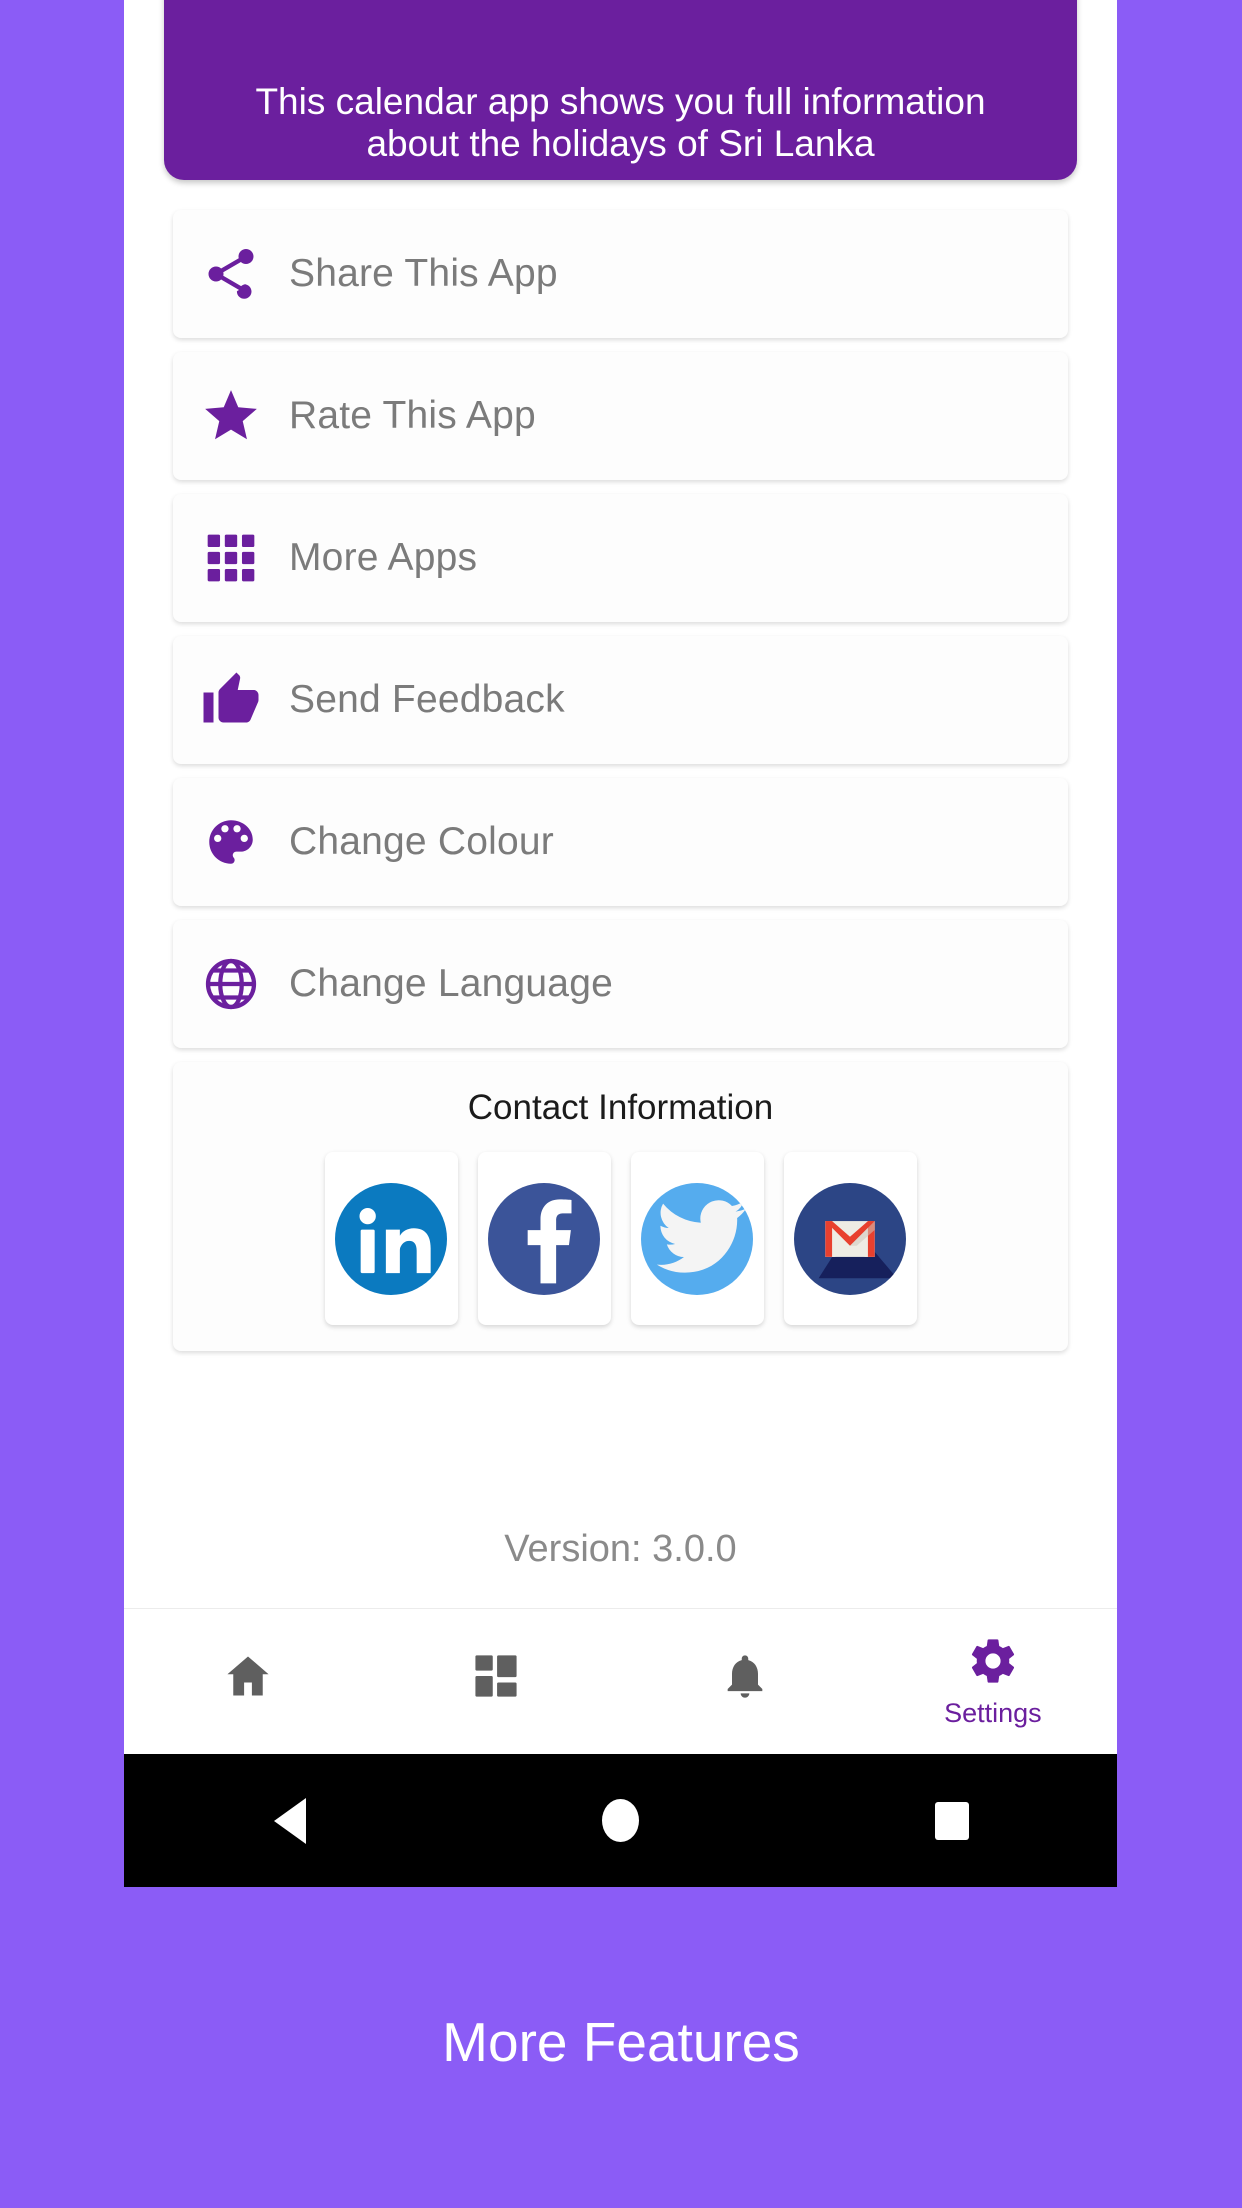 The image size is (1242, 2208). Describe the element at coordinates (248, 1678) in the screenshot. I see `home-icon` at that location.